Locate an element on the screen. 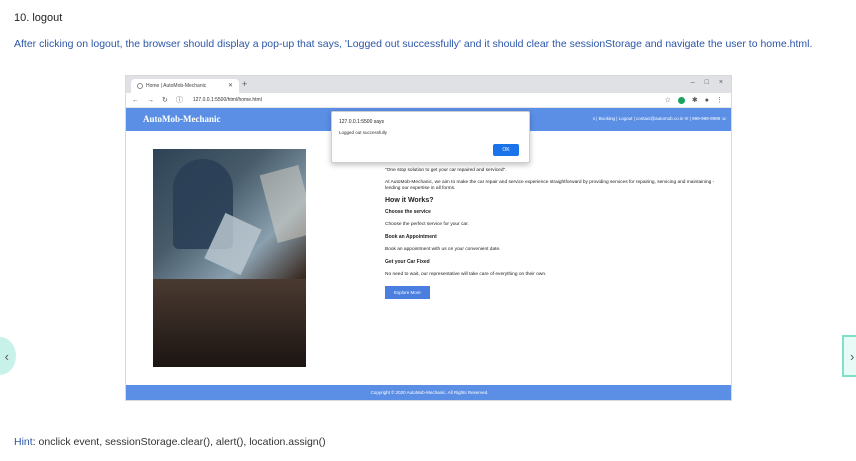 The width and height of the screenshot is (856, 461). puzzle-icon: ✱ is located at coordinates (695, 100).